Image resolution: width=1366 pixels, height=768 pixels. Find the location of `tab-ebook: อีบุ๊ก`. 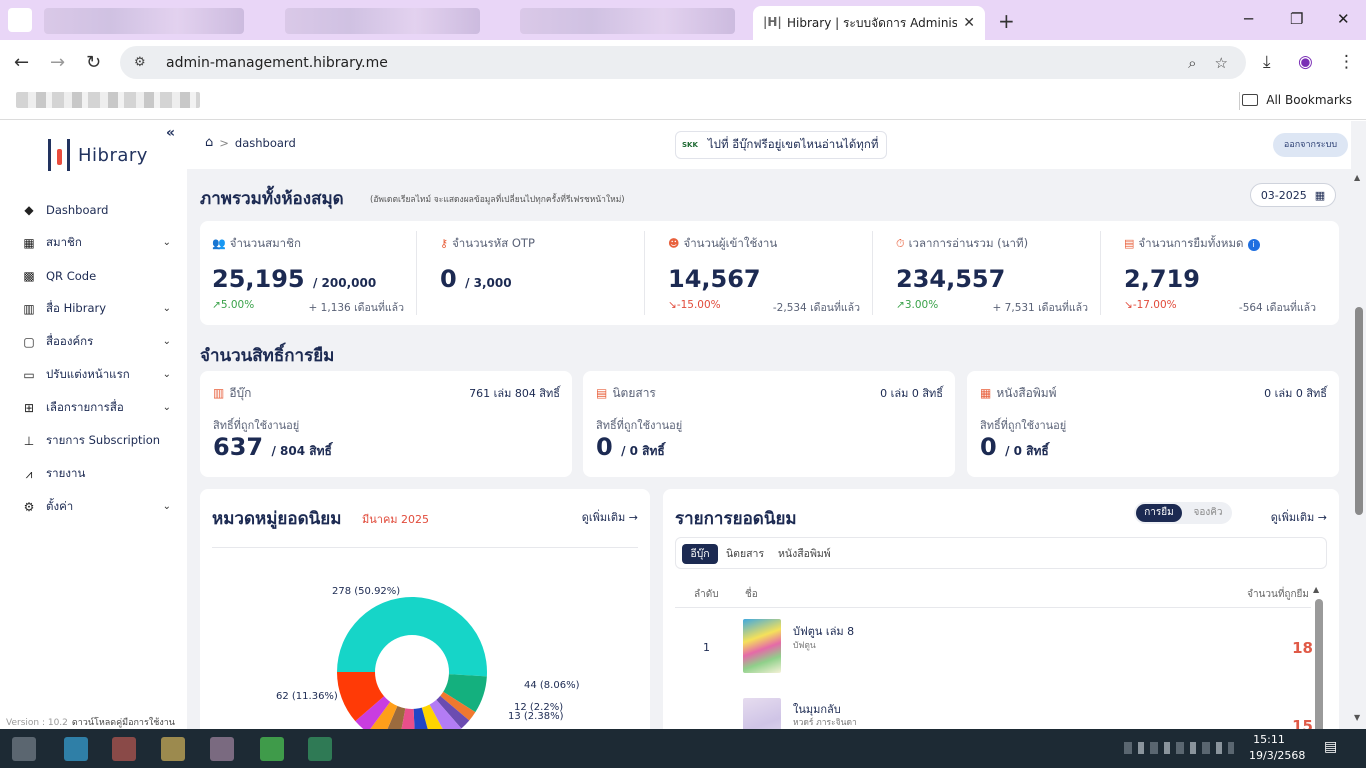

tab-ebook: อีบุ๊ก is located at coordinates (700, 554).